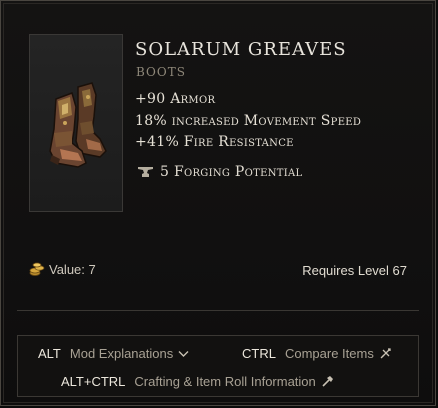 The image size is (438, 408). Describe the element at coordinates (72, 269) in the screenshot. I see `value-label: Value: 7` at that location.